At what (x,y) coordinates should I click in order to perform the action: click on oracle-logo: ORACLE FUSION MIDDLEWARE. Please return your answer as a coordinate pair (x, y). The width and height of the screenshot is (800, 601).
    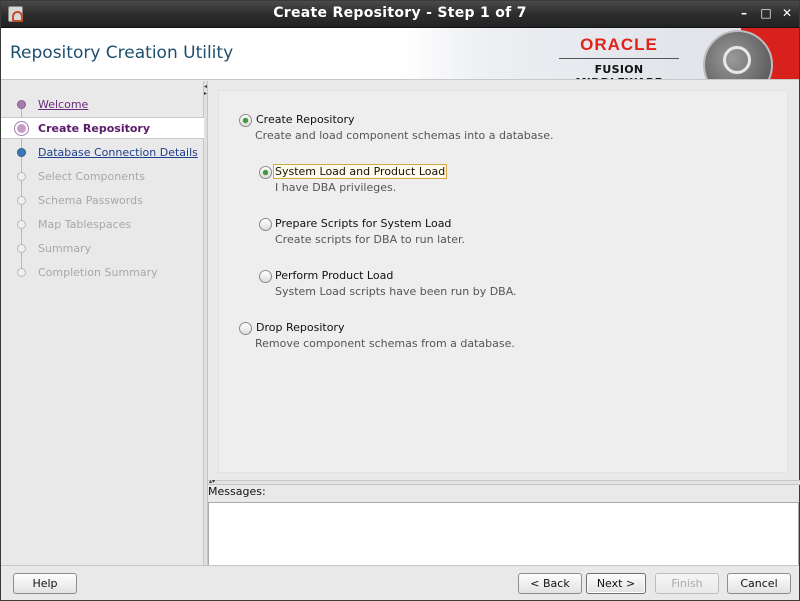
    Looking at the image, I should click on (619, 57).